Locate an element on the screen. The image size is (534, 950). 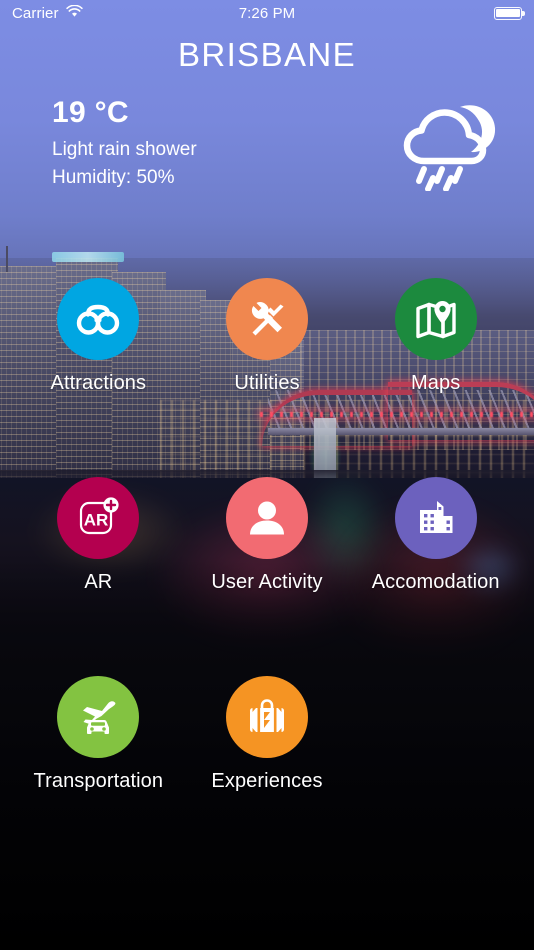
app-label: AR is located at coordinates (98, 582).